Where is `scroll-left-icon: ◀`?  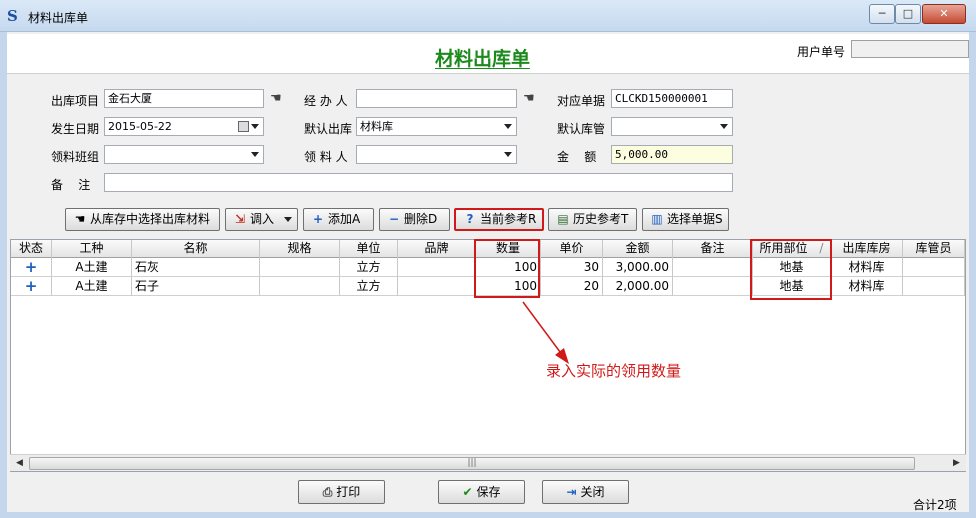 scroll-left-icon: ◀ is located at coordinates (19, 463).